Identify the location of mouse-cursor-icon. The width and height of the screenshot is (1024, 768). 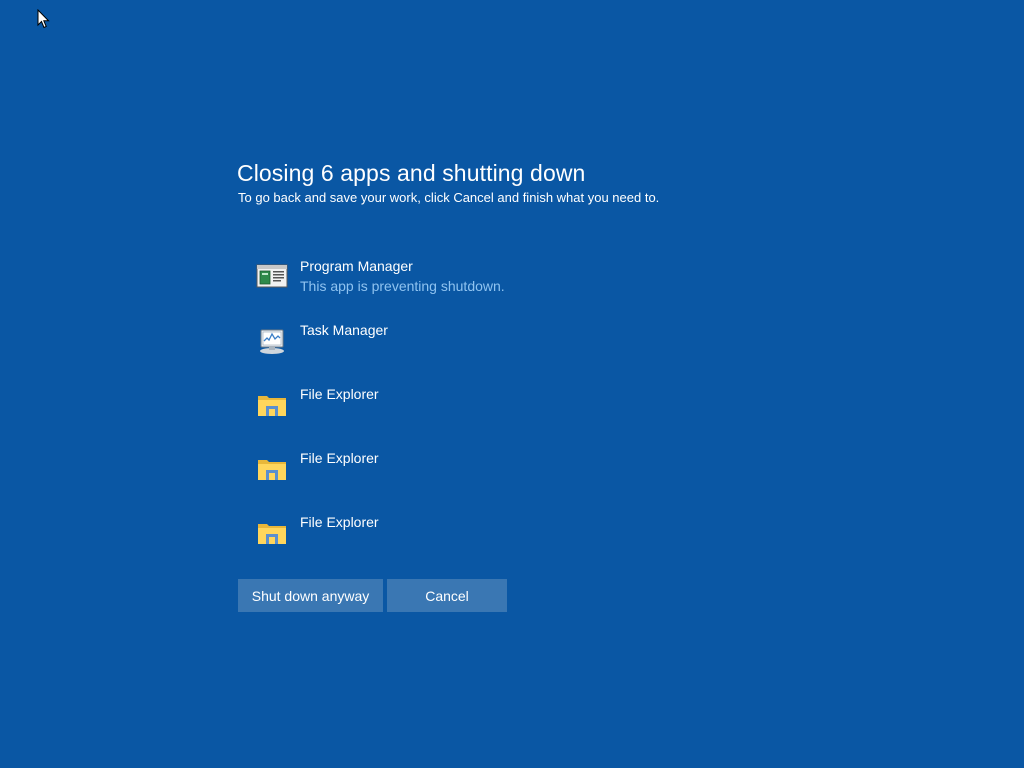
(43, 19).